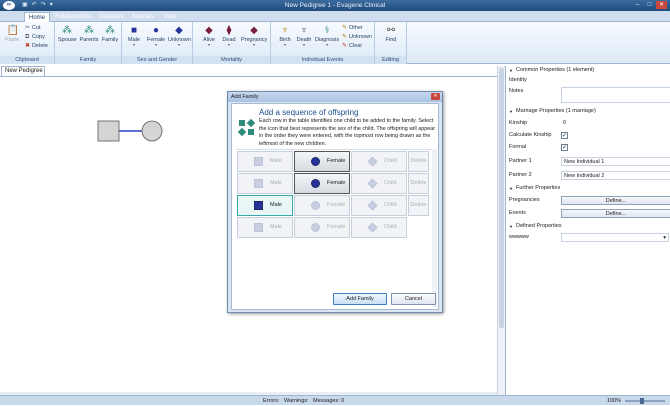  What do you see at coordinates (108, 131) in the screenshot?
I see `male-individual` at bounding box center [108, 131].